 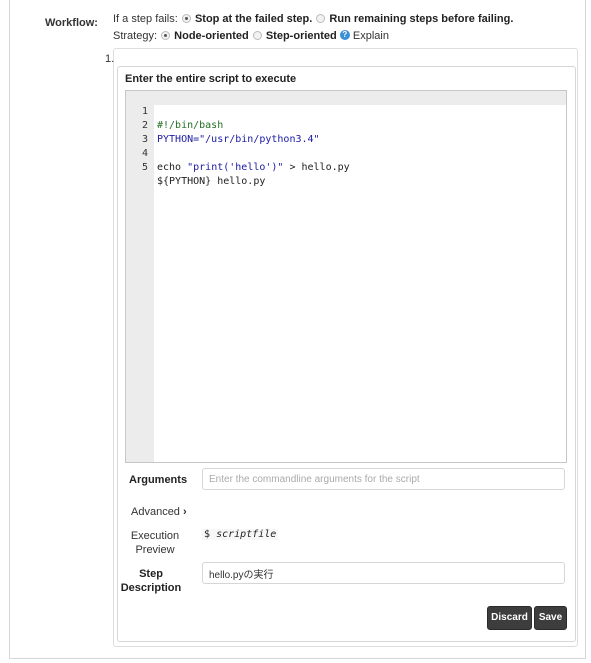 What do you see at coordinates (145, 19) in the screenshot?
I see `if-fails-label: If a step fails:` at bounding box center [145, 19].